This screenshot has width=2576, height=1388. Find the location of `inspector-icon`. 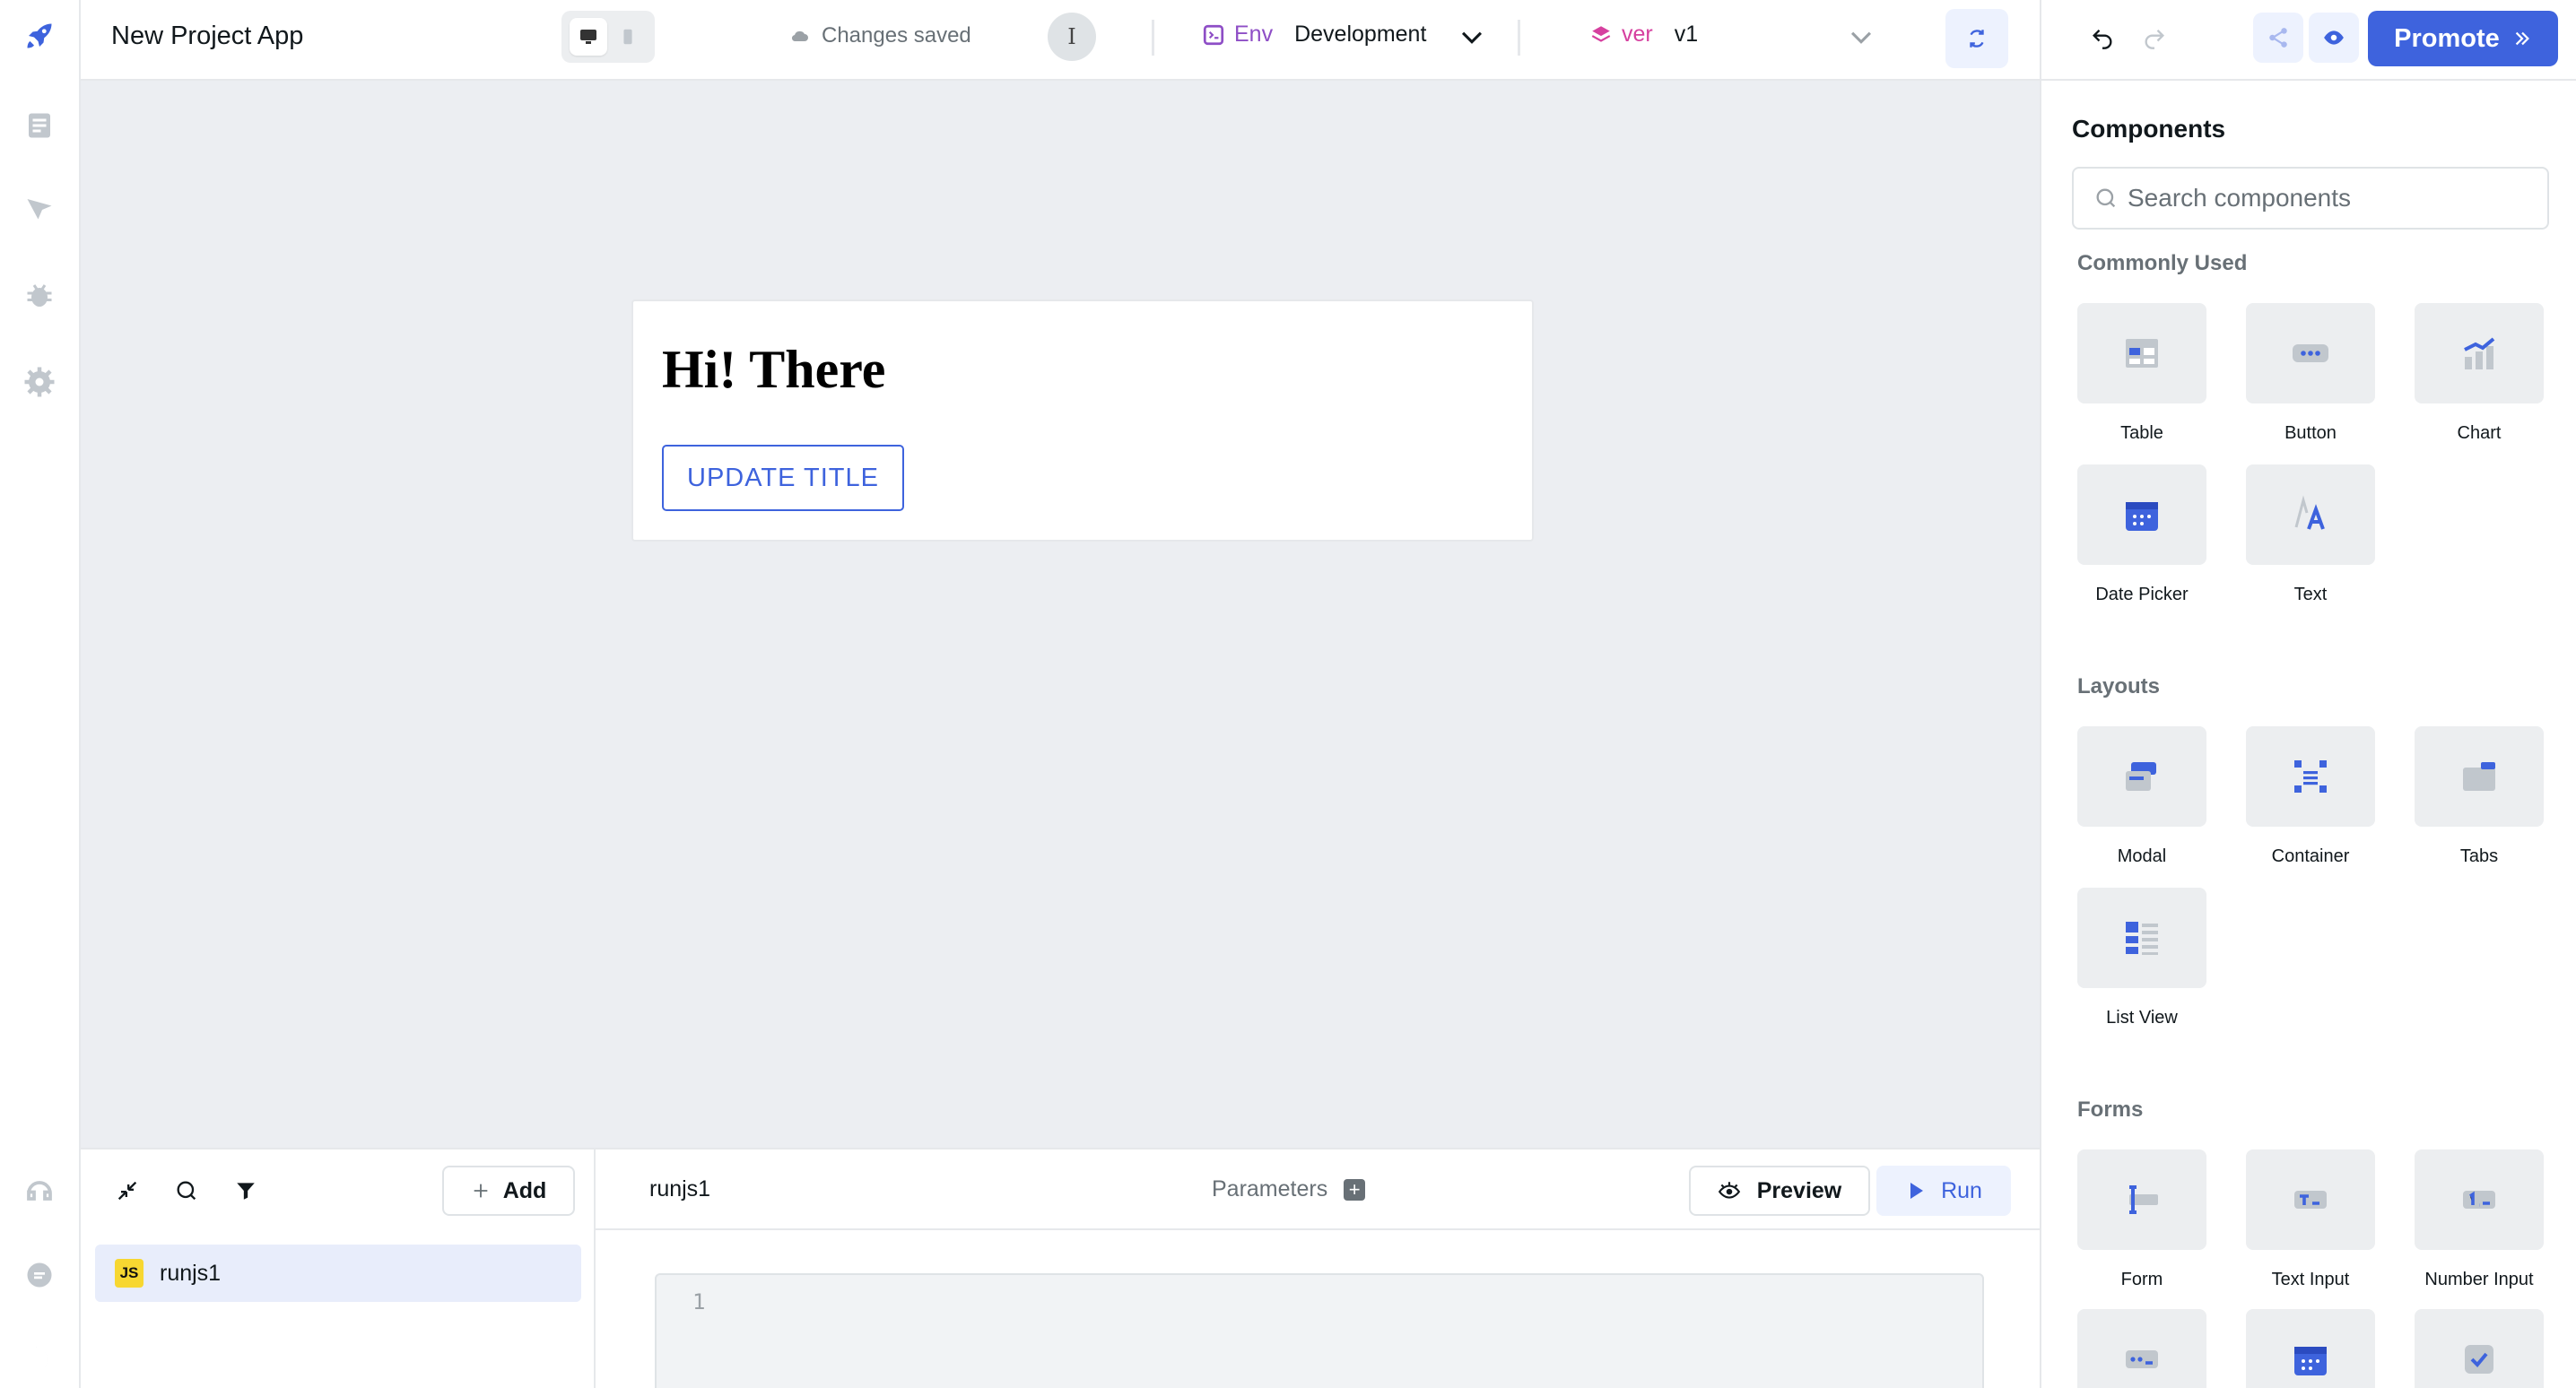

inspector-icon is located at coordinates (39, 210).